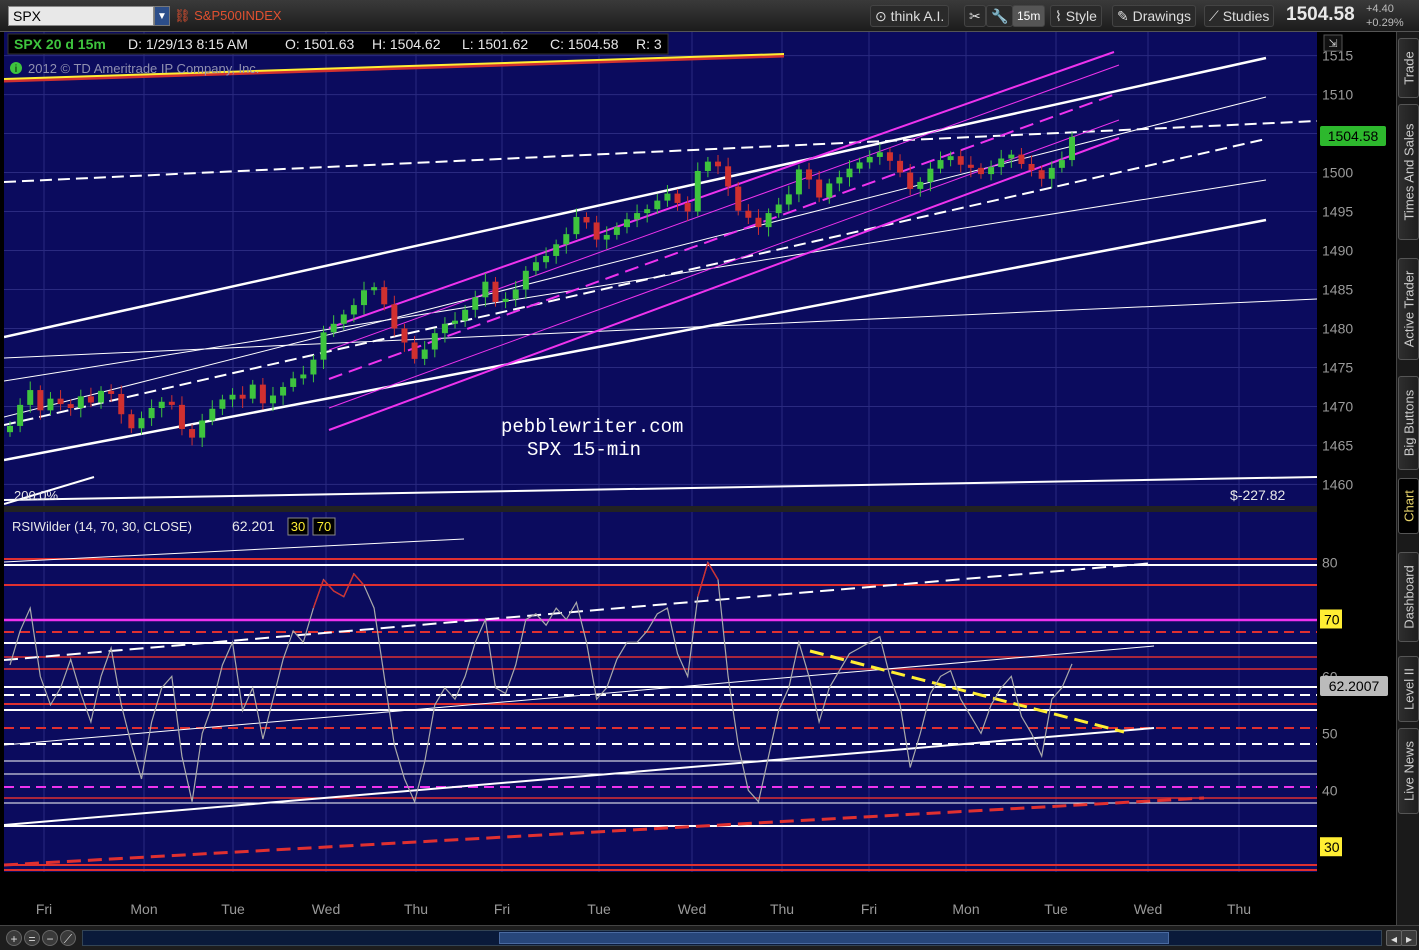 Image resolution: width=1419 pixels, height=950 pixels. I want to click on rsi-study-label: RSIWilder (14, 70, 30, CLOSE), so click(102, 526).